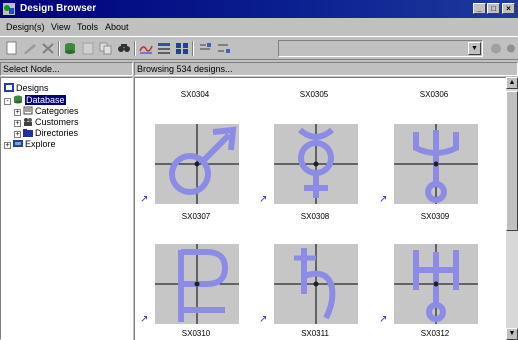 Image resolution: width=518 pixels, height=340 pixels. I want to click on design-label: SX0307, so click(196, 216).